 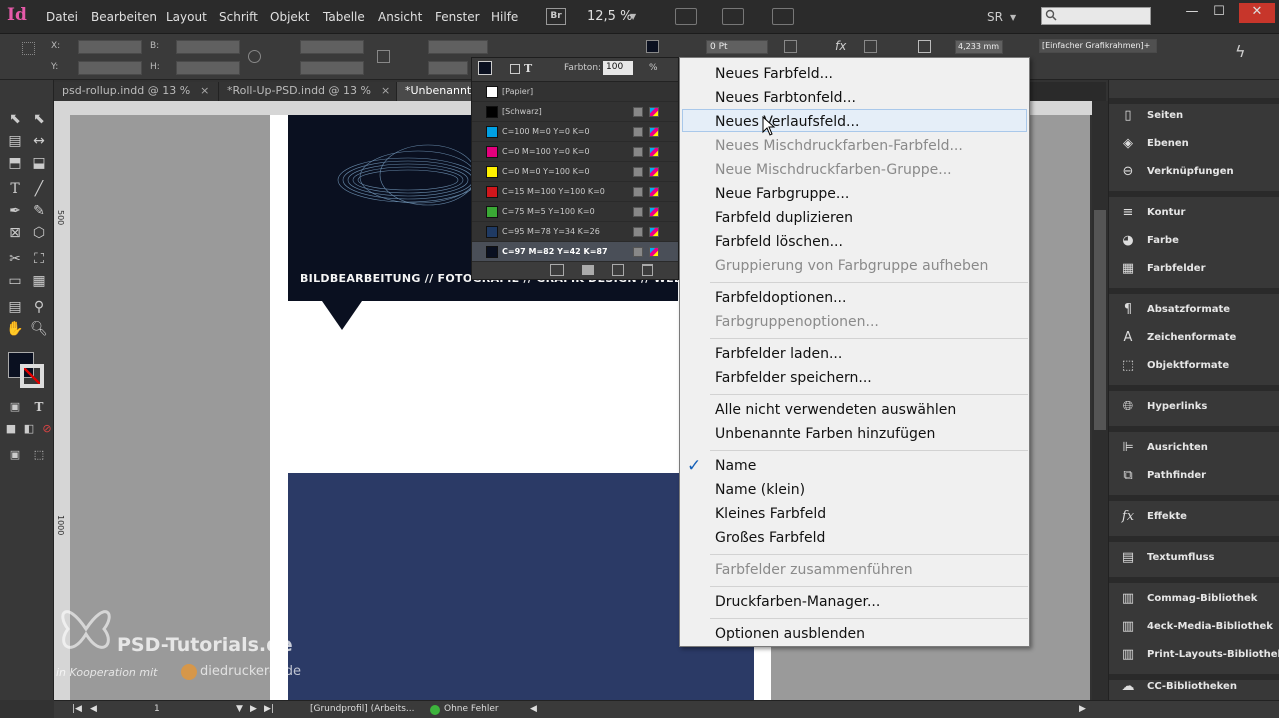 What do you see at coordinates (208, 68) in the screenshot?
I see `height-field` at bounding box center [208, 68].